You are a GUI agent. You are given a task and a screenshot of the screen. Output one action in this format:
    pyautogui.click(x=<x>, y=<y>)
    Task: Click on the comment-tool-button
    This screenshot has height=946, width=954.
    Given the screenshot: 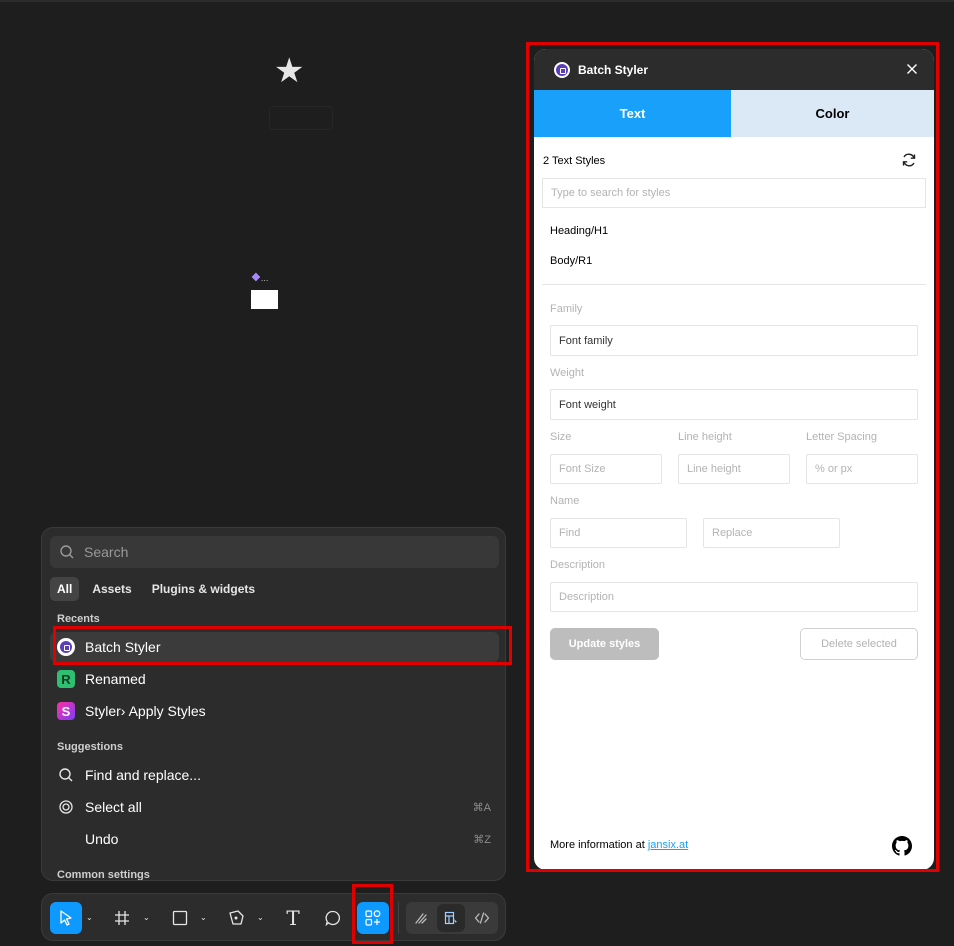 What is the action you would take?
    pyautogui.click(x=333, y=918)
    